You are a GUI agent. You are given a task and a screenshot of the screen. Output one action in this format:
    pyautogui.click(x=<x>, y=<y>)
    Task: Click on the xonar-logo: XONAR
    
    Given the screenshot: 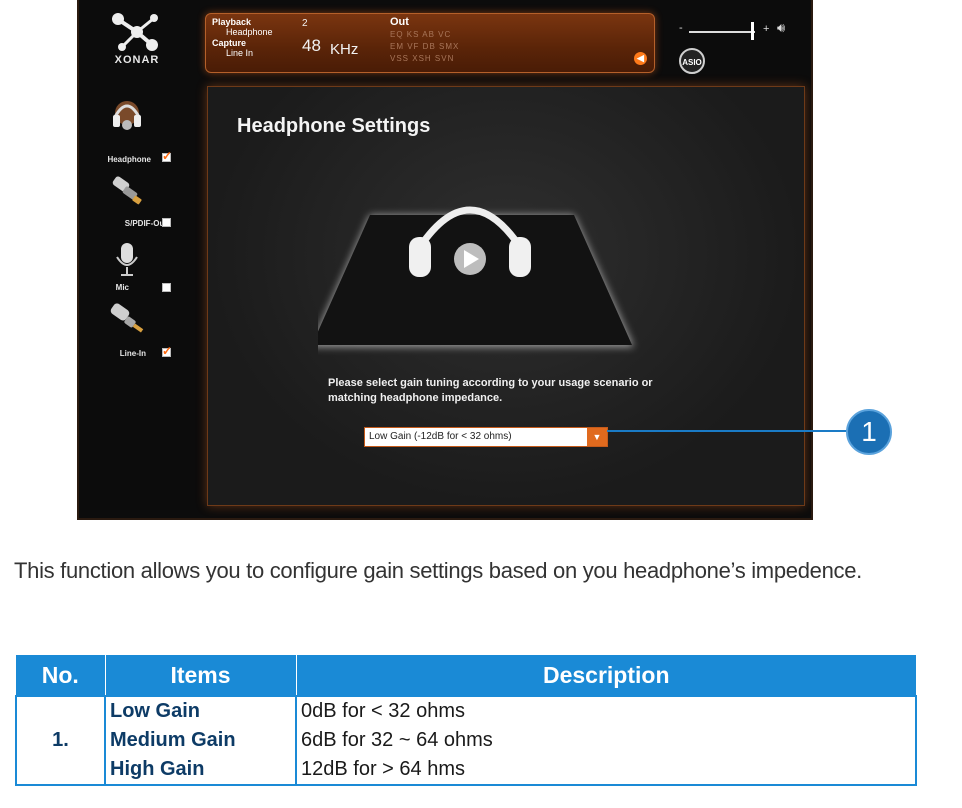 What is the action you would take?
    pyautogui.click(x=137, y=38)
    